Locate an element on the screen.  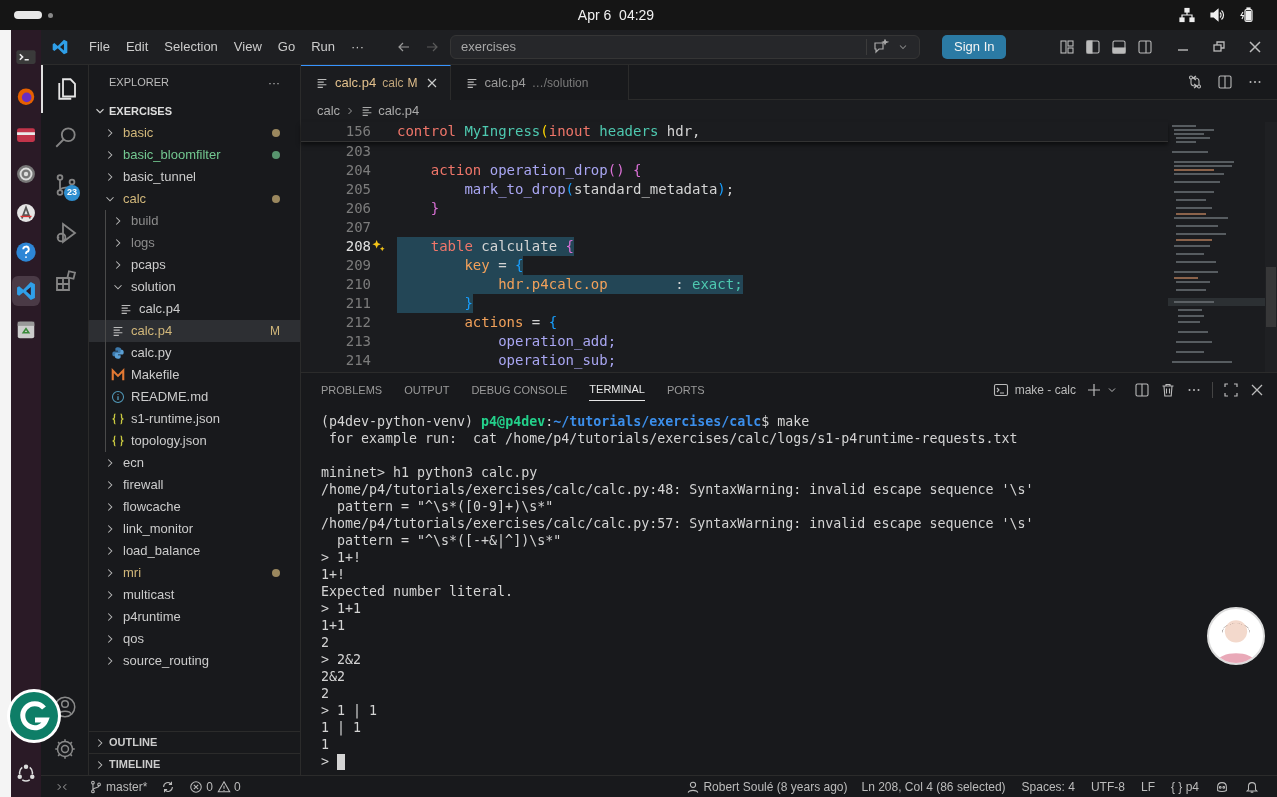
more-actions-button: ··· is located at coordinates (274, 82).